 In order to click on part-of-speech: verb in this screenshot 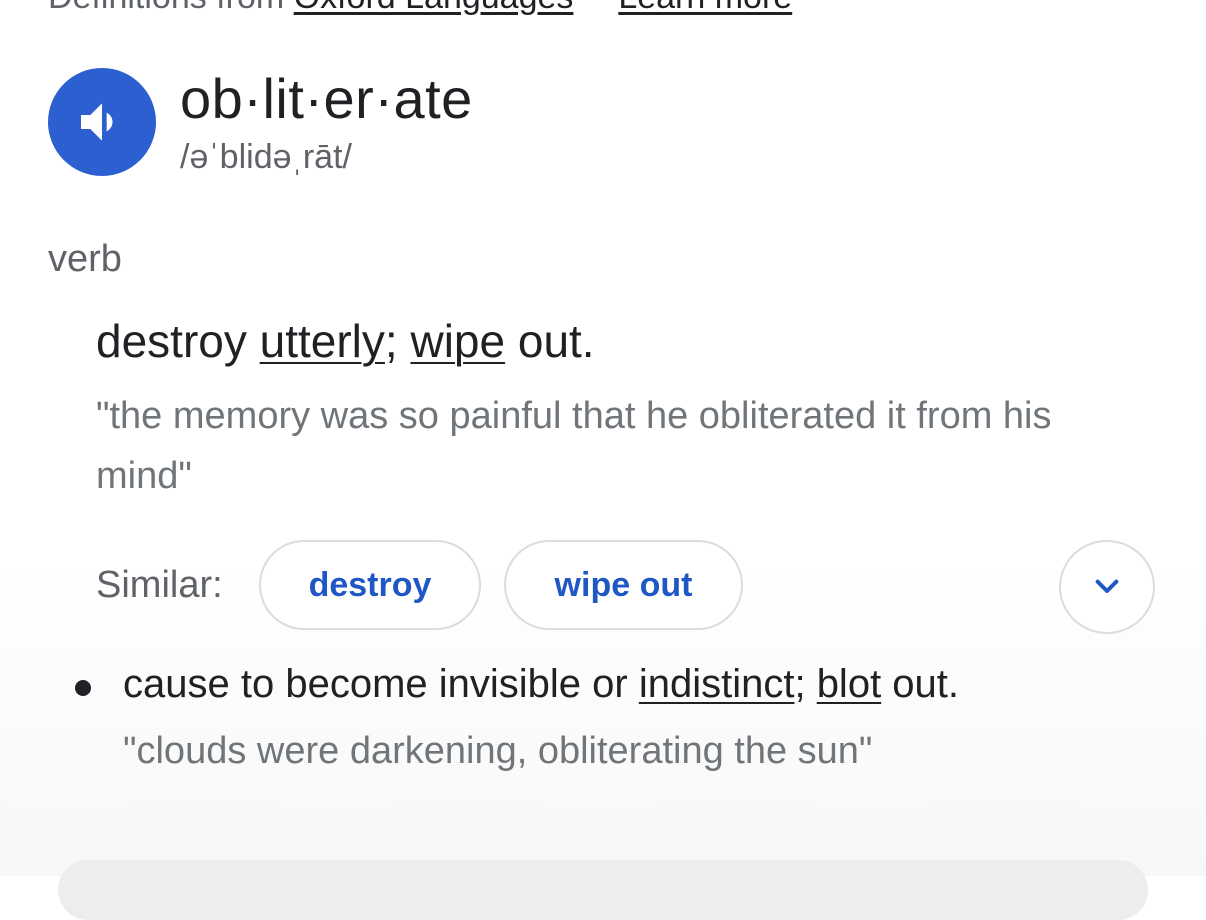, I will do `click(85, 259)`.